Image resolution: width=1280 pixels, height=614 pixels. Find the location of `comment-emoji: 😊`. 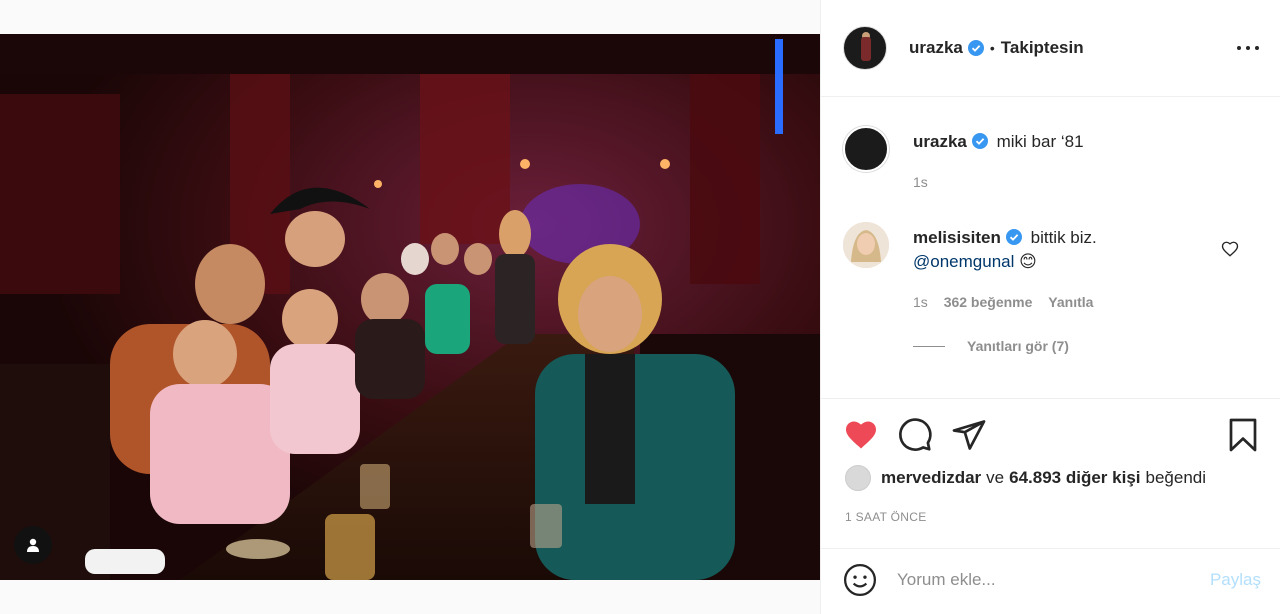

comment-emoji: 😊 is located at coordinates (1028, 261).